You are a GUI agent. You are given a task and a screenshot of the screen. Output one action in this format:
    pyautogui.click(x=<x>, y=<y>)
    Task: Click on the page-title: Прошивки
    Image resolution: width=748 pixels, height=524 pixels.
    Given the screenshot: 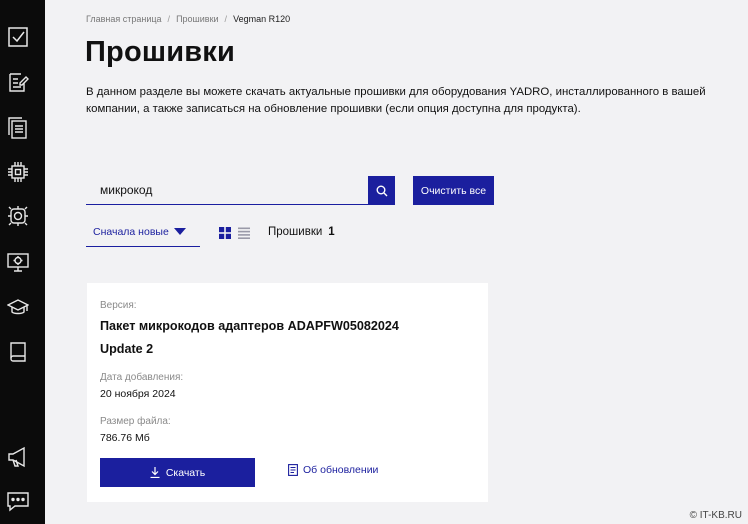 What is the action you would take?
    pyautogui.click(x=160, y=52)
    